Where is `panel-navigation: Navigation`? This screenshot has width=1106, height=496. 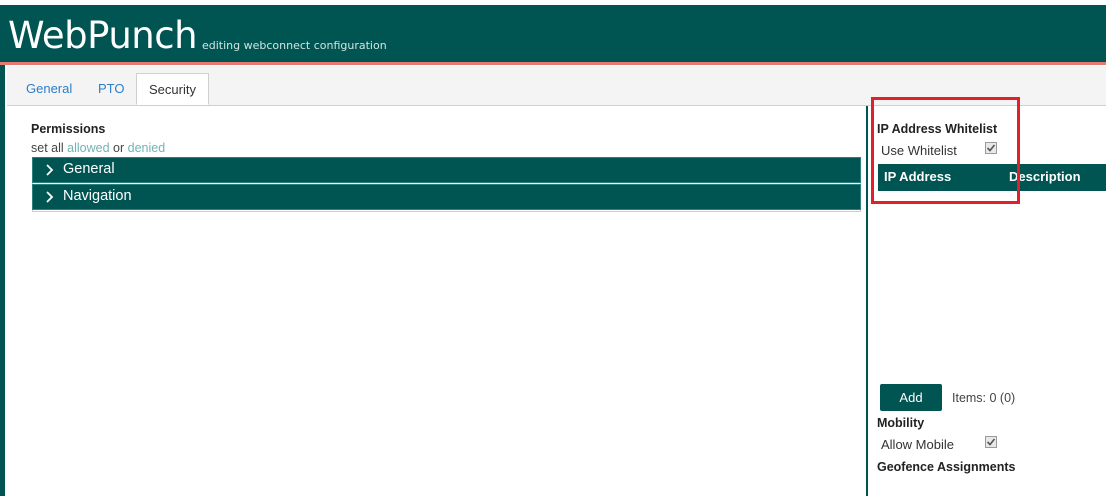 panel-navigation: Navigation is located at coordinates (446, 197).